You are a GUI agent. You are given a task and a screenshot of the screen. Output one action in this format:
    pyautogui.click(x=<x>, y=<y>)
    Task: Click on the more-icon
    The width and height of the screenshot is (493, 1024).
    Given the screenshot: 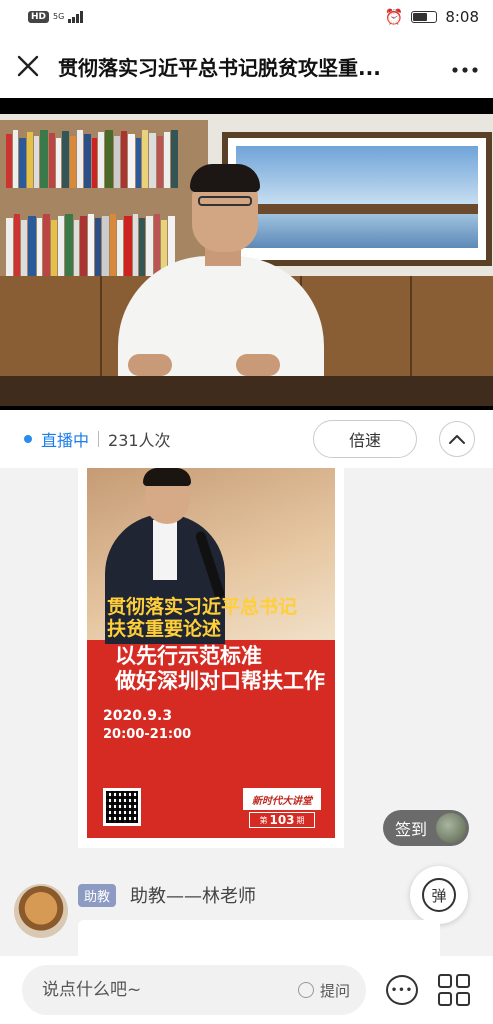 What is the action you would take?
    pyautogui.click(x=465, y=70)
    